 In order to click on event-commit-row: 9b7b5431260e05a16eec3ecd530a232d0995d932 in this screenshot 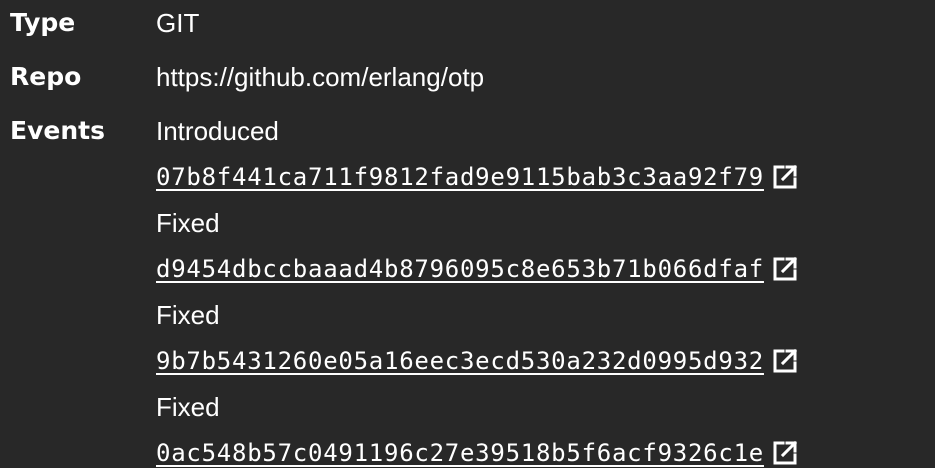, I will do `click(478, 361)`.